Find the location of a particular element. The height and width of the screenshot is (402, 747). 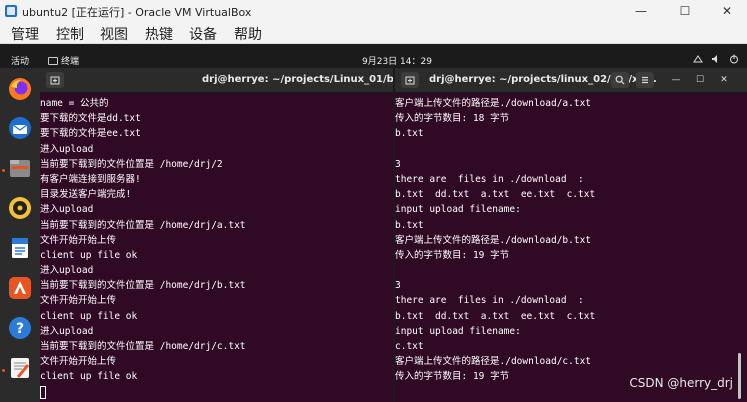

terminal-line: 当前要下载到的文件位置是 /home/drj/a.txt is located at coordinates (143, 225).